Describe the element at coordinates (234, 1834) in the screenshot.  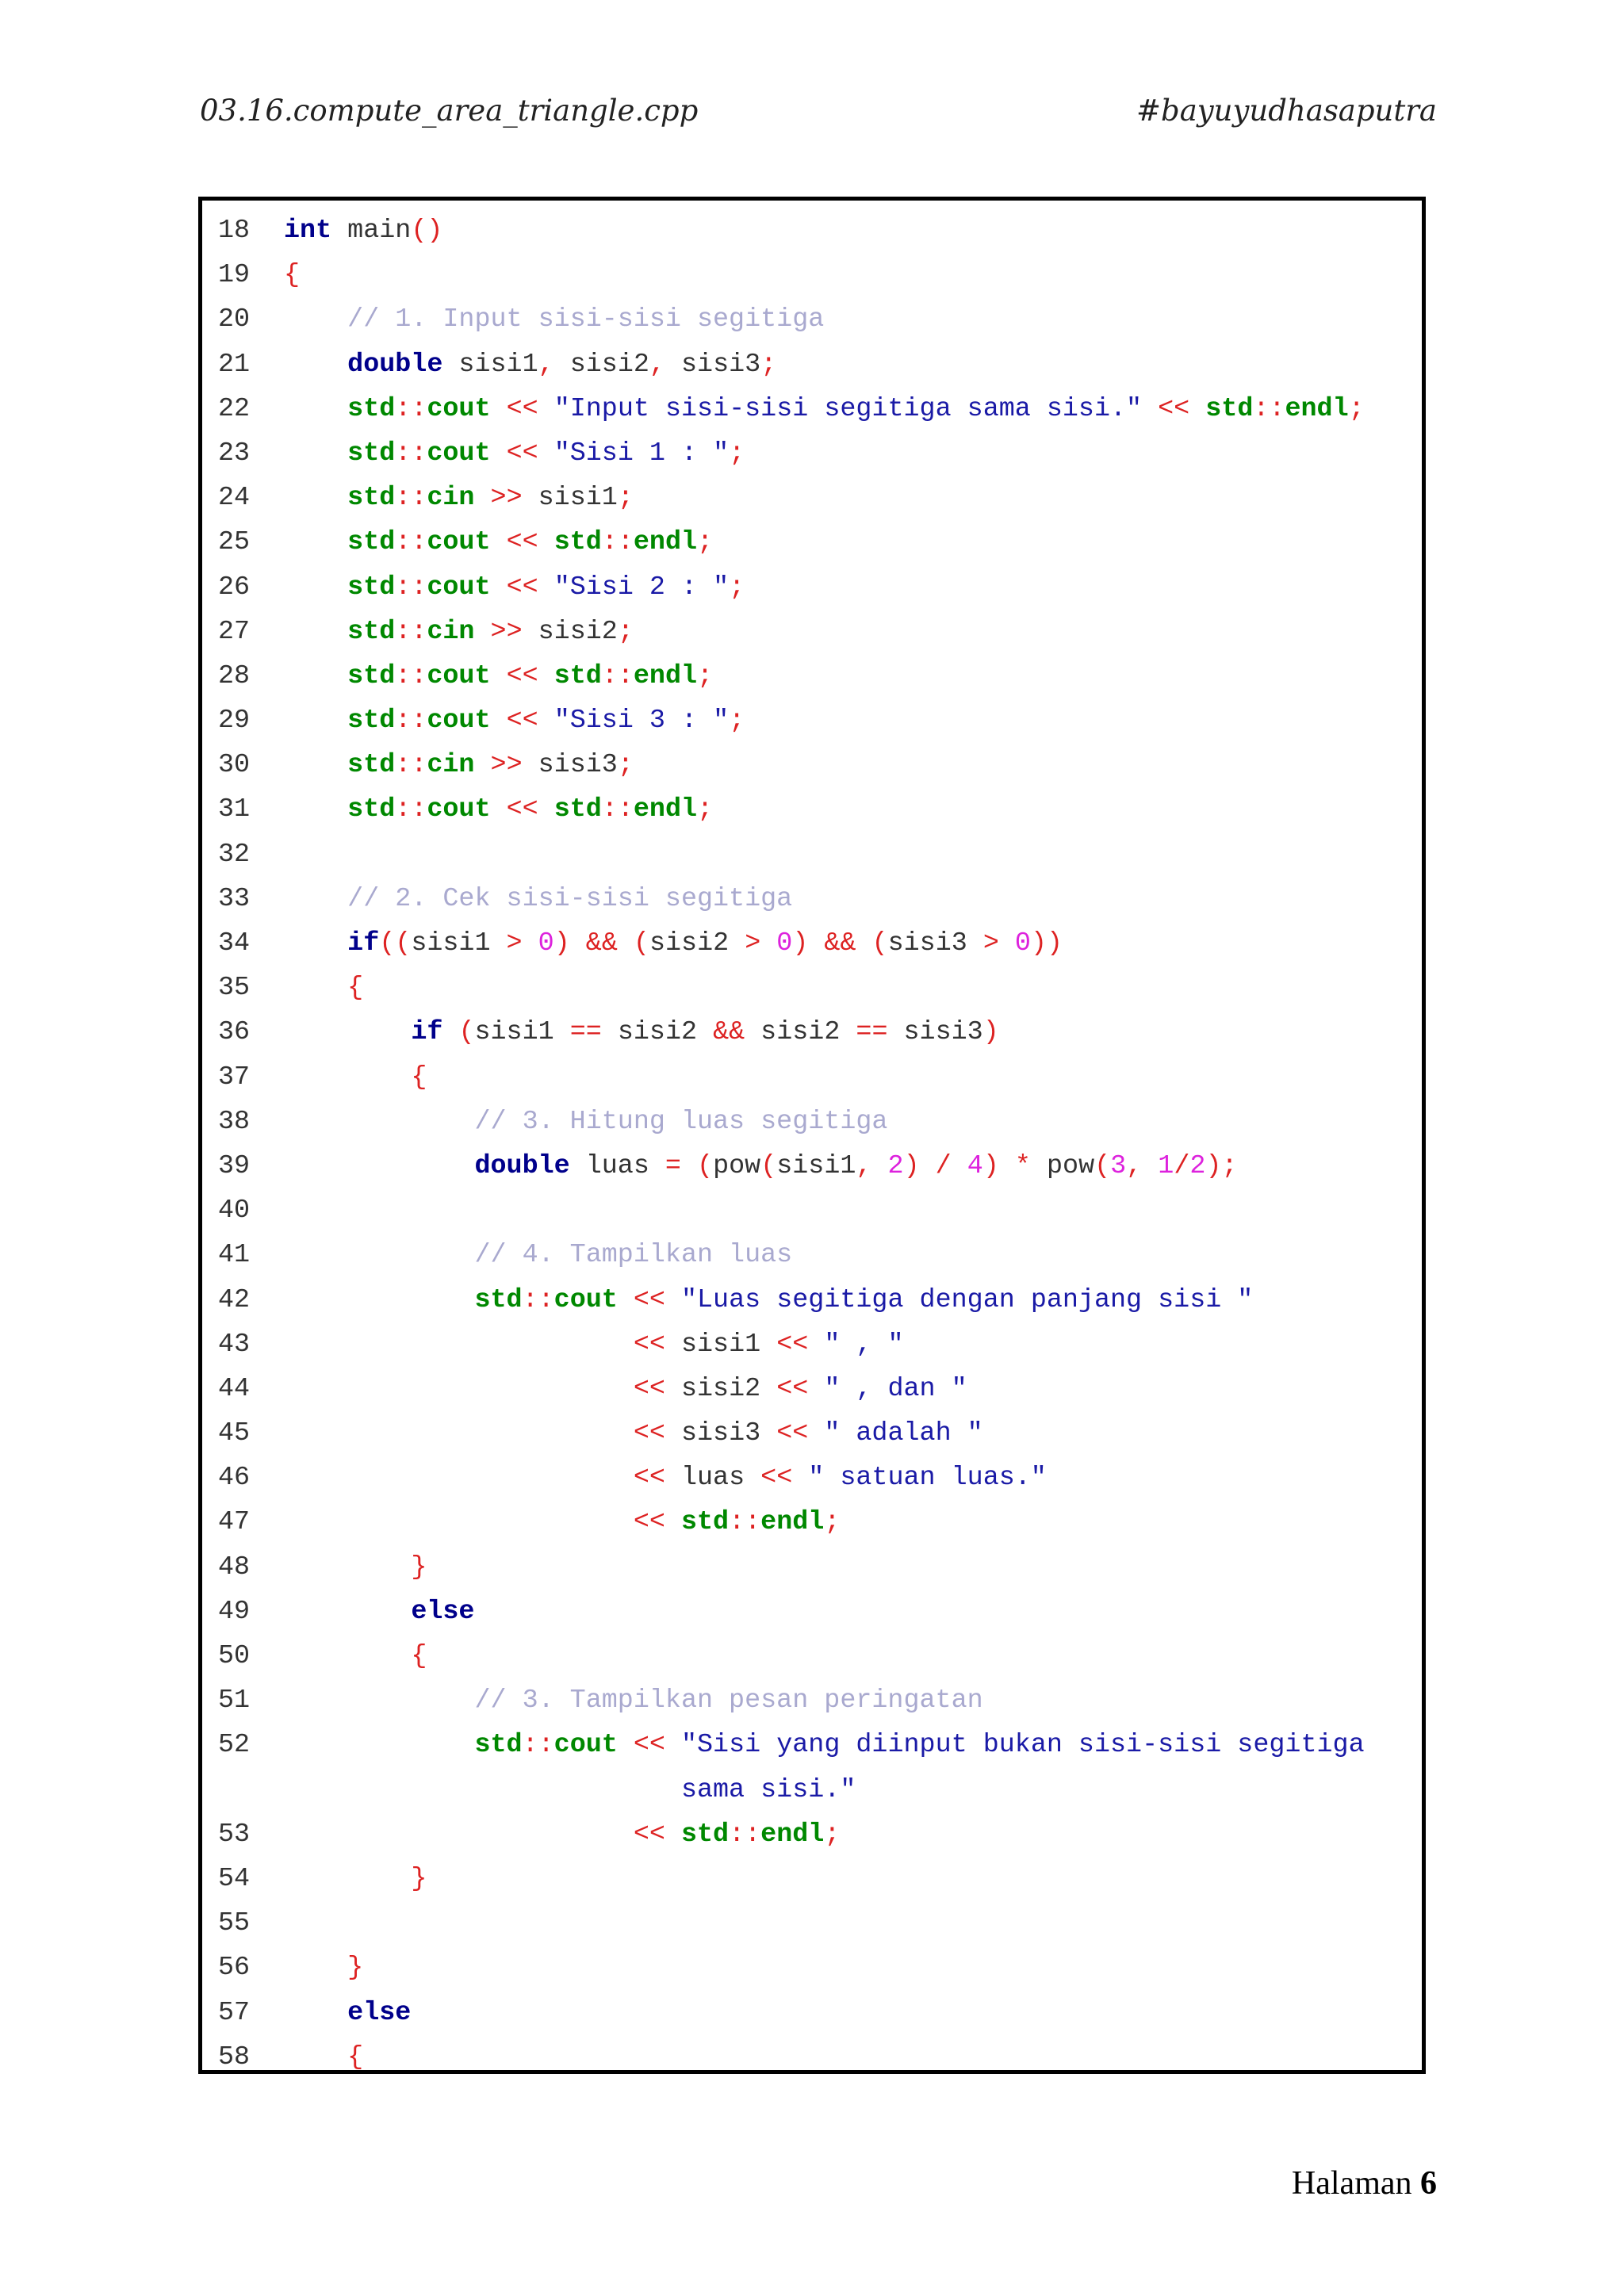
I see `line-number: 53` at that location.